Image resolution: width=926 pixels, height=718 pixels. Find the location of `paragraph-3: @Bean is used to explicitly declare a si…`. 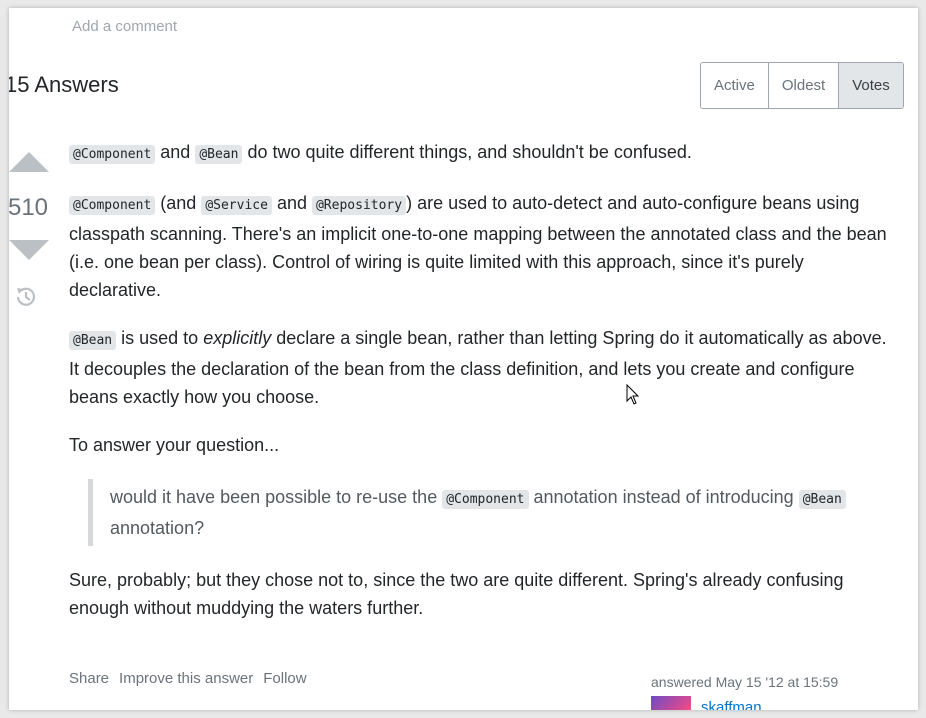

paragraph-3: @Bean is used to explicitly declare a si… is located at coordinates (484, 367).